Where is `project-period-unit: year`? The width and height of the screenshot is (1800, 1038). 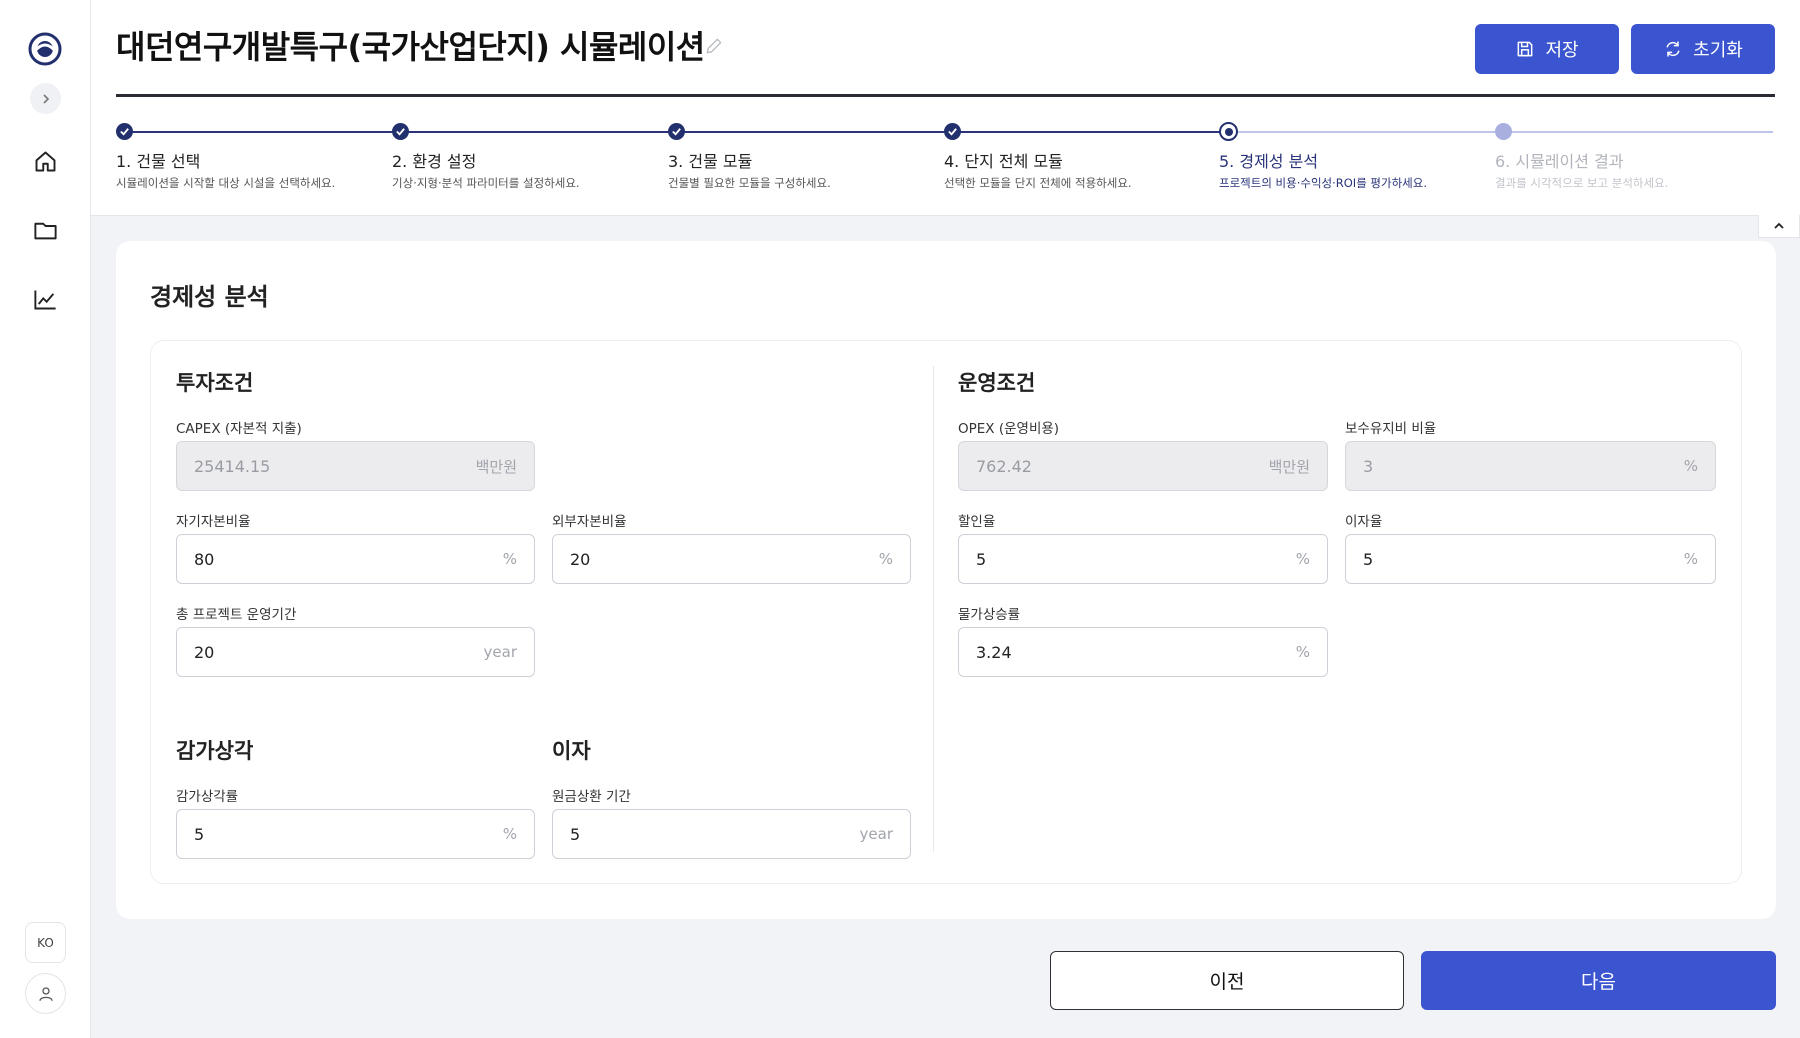 project-period-unit: year is located at coordinates (500, 652).